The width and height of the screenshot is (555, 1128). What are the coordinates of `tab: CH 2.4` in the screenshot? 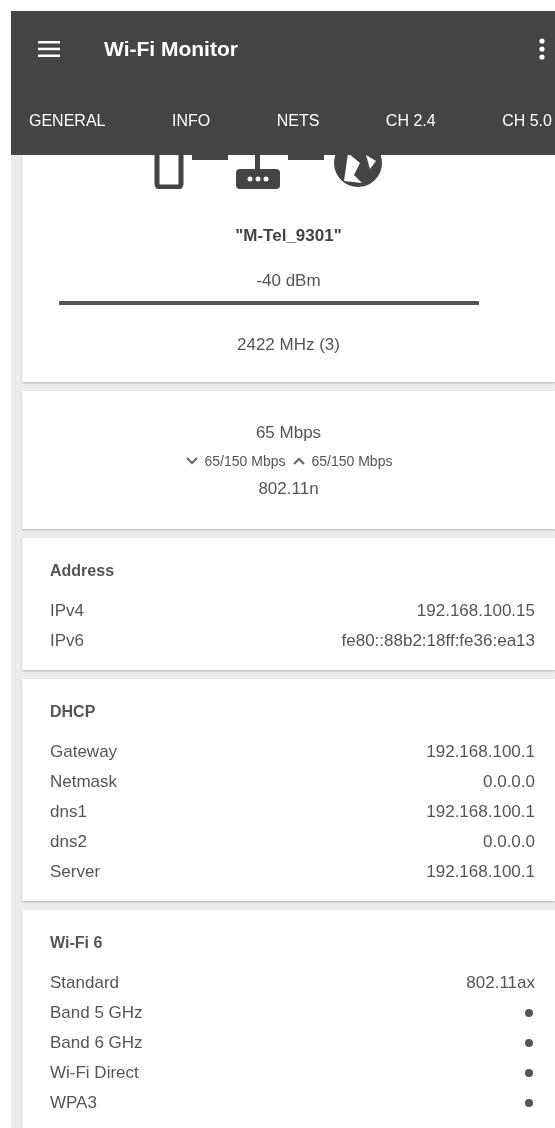 It's located at (410, 121).